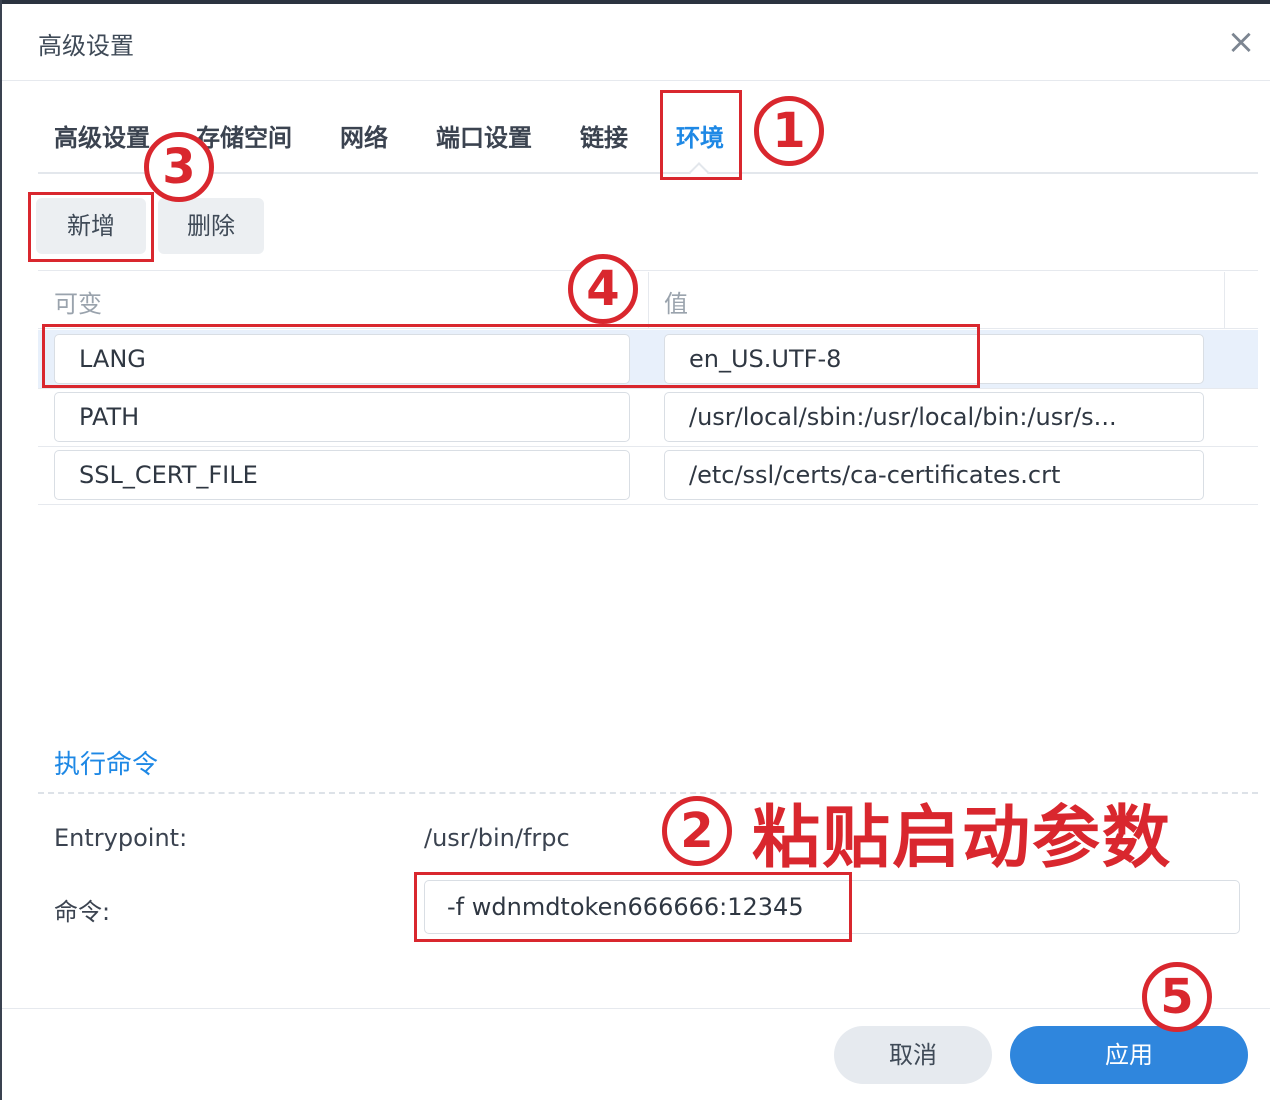 Image resolution: width=1270 pixels, height=1100 pixels. I want to click on annotation-step-4: 4, so click(603, 289).